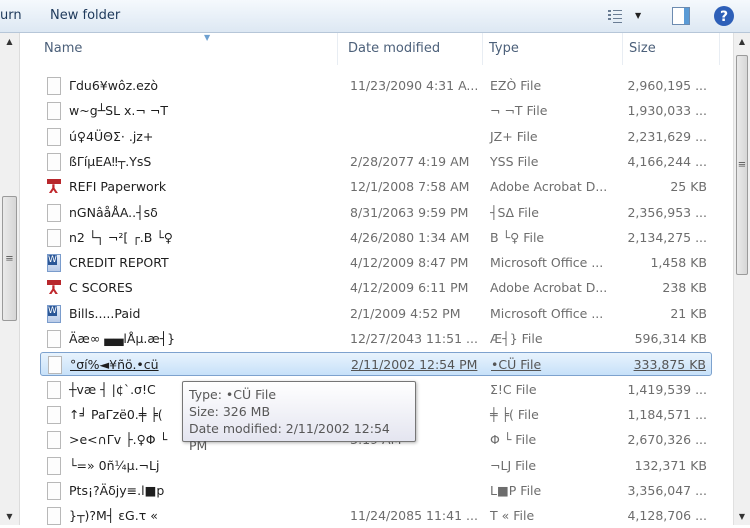 The height and width of the screenshot is (528, 750). What do you see at coordinates (405, 313) in the screenshot?
I see `file-date: 2/1/2009 4:52 PM` at bounding box center [405, 313].